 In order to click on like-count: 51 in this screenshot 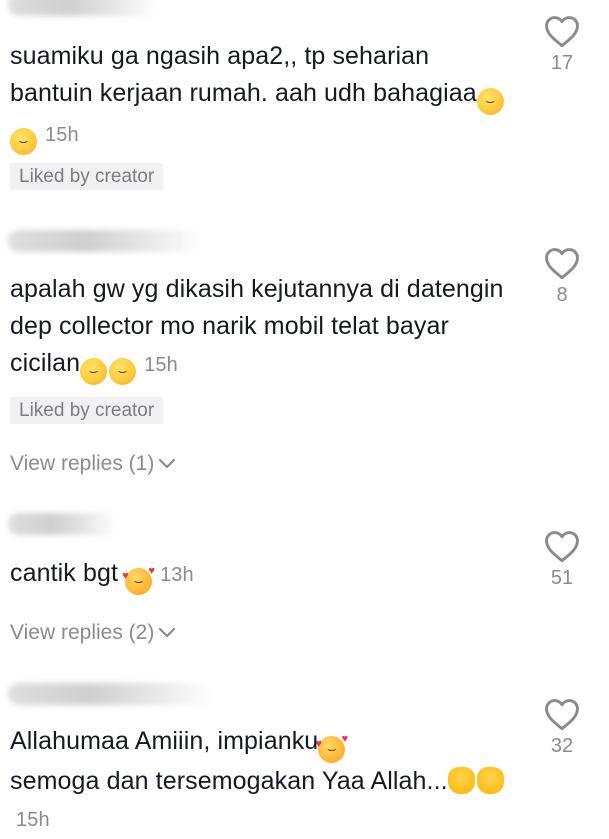, I will do `click(562, 578)`.